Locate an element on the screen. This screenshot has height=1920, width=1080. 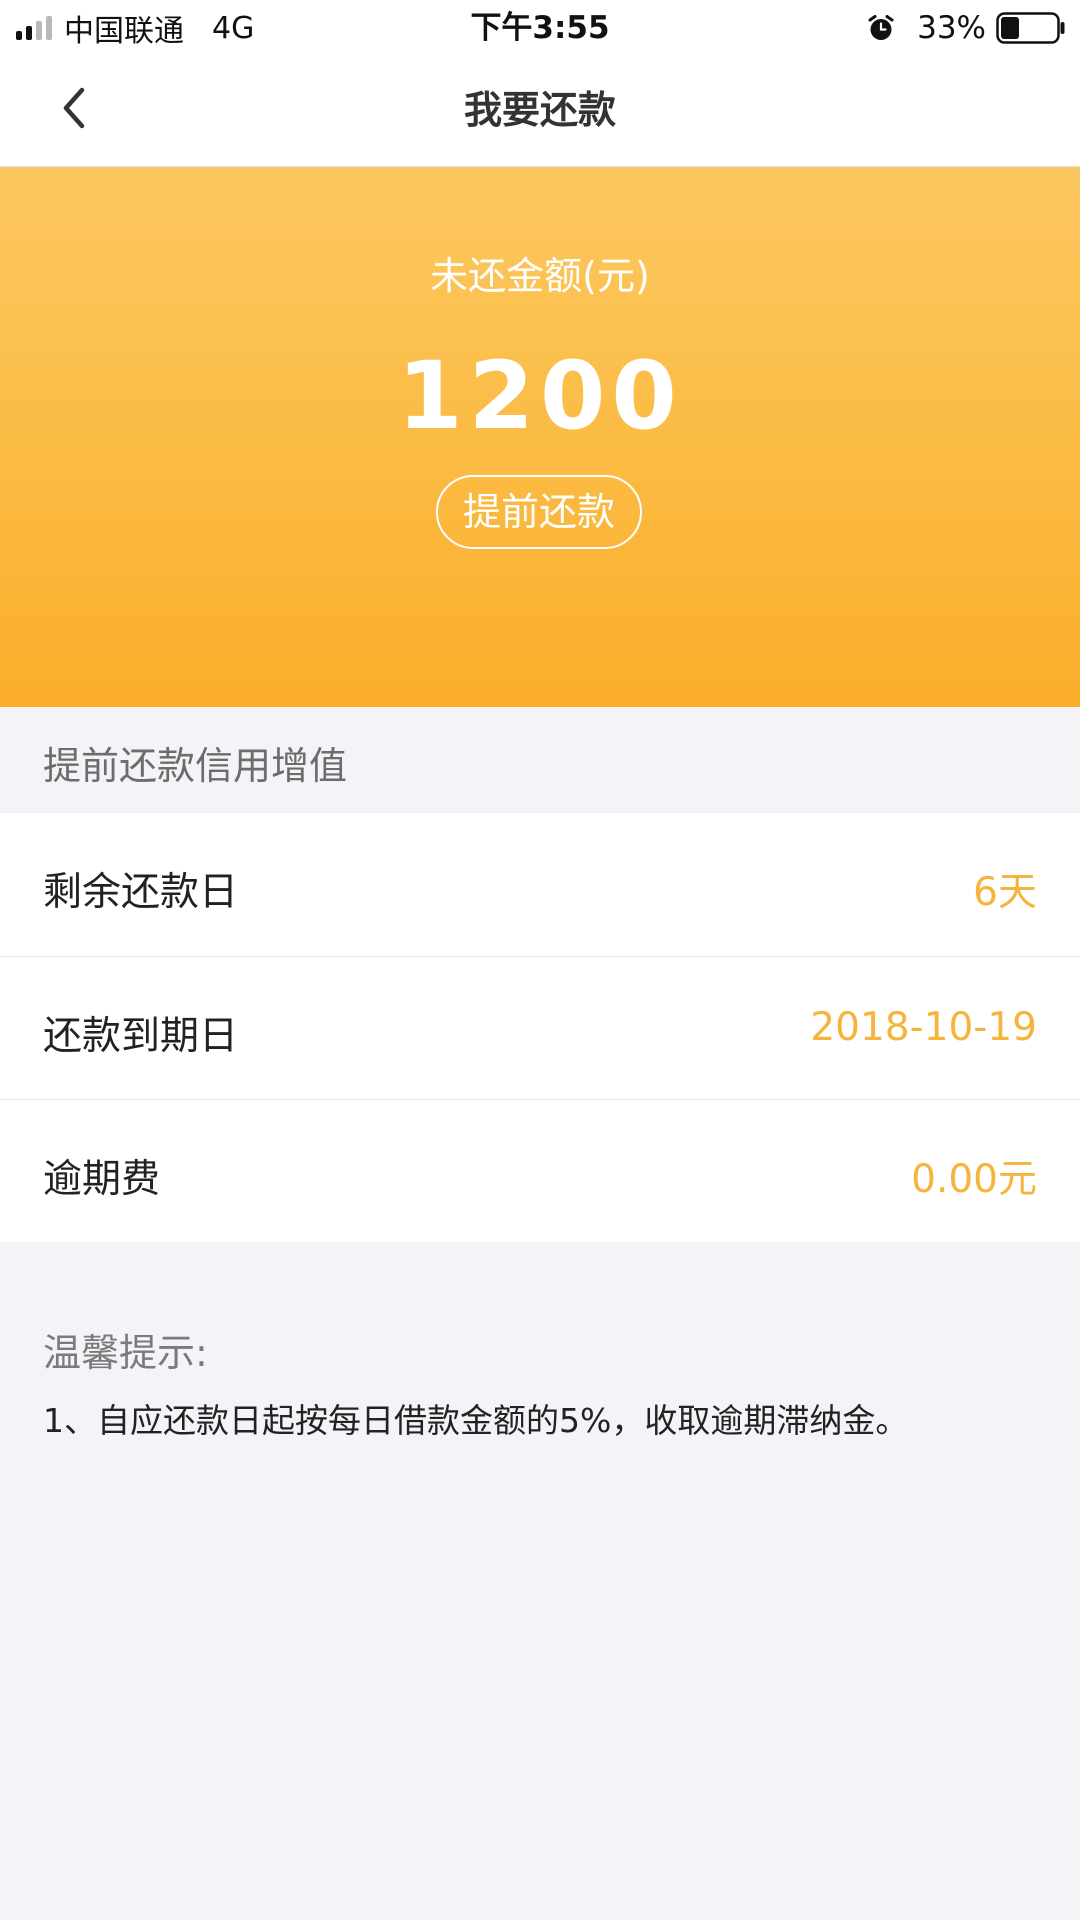
due-date-label: 还款到期日 is located at coordinates (141, 1036).